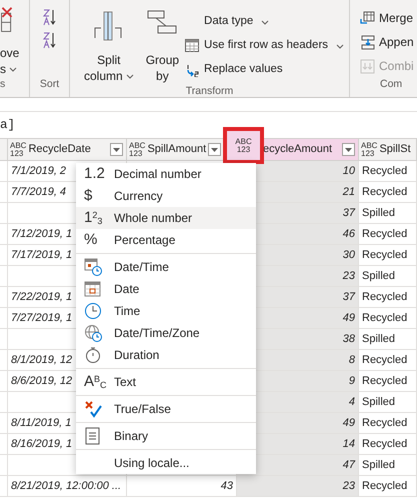 The width and height of the screenshot is (417, 501). I want to click on table-cell: 43, so click(182, 486).